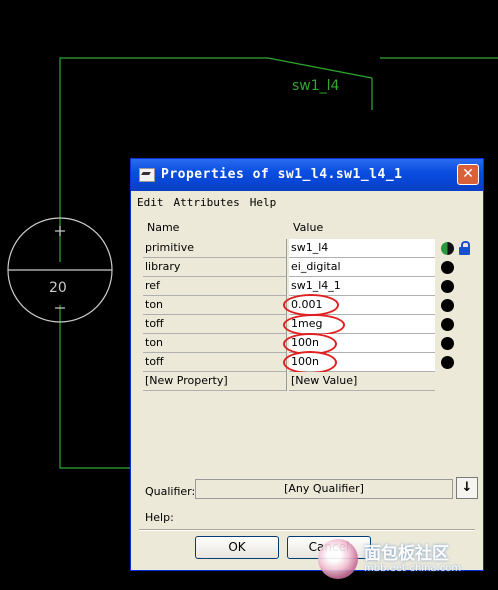 The image size is (498, 590). What do you see at coordinates (237, 547) in the screenshot?
I see `ok-button: OK` at bounding box center [237, 547].